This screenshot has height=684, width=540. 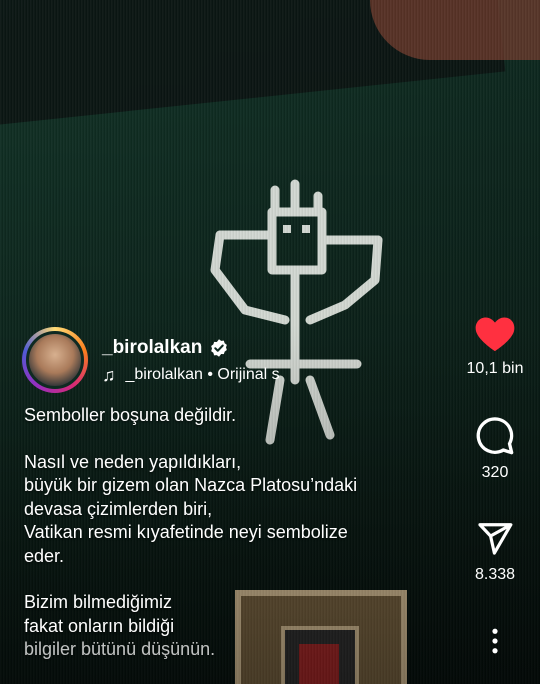 I want to click on comment-action: 320, so click(x=495, y=449).